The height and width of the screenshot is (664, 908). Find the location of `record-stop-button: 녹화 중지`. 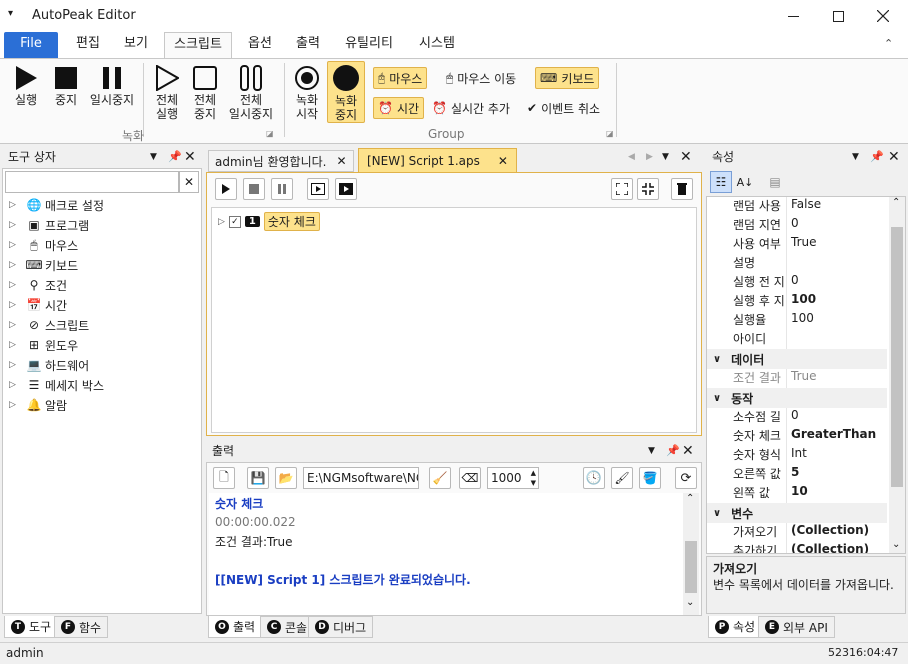

record-stop-button: 녹화 중지 is located at coordinates (346, 92).